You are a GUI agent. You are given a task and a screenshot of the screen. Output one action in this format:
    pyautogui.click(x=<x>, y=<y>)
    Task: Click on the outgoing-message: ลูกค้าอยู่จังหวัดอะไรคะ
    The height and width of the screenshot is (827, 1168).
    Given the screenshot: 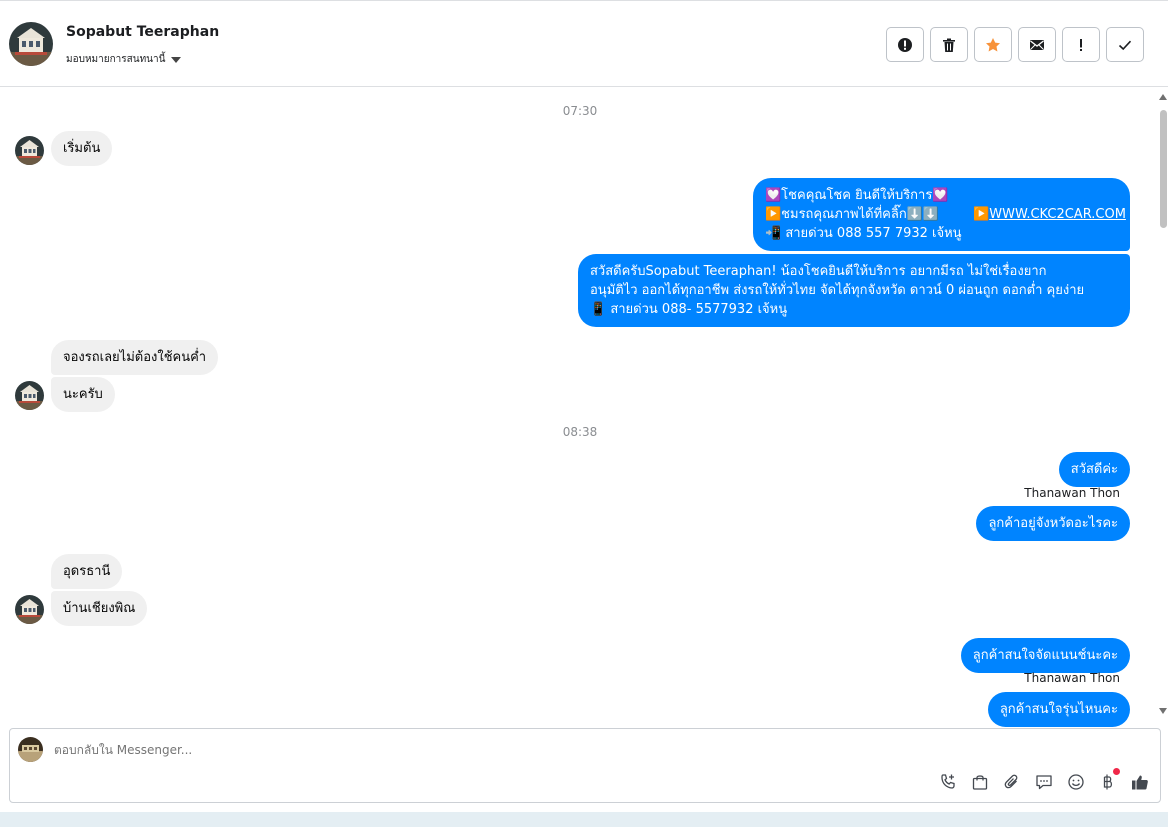 What is the action you would take?
    pyautogui.click(x=1053, y=523)
    